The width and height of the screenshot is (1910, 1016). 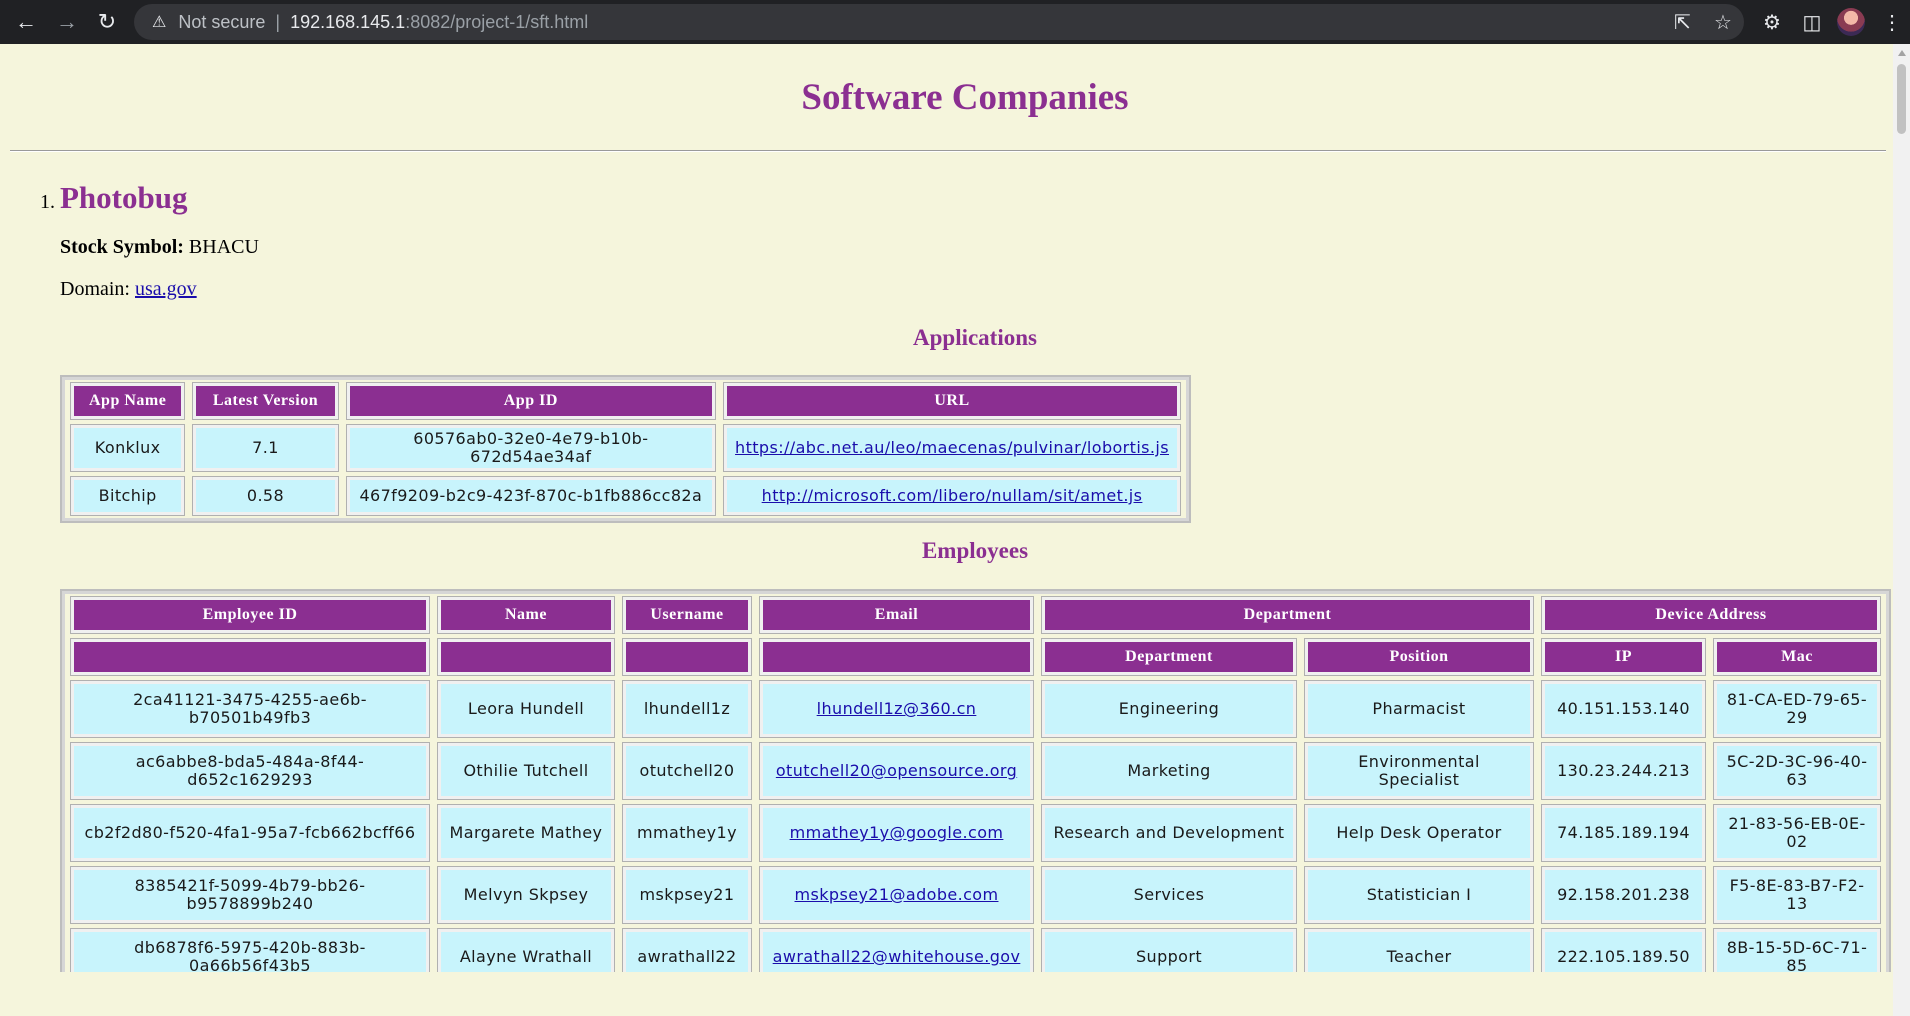 What do you see at coordinates (250, 833) in the screenshot?
I see `employee-id-cell: cb2f2d80-f520-4fa1-95a7-fcb662bcff66` at bounding box center [250, 833].